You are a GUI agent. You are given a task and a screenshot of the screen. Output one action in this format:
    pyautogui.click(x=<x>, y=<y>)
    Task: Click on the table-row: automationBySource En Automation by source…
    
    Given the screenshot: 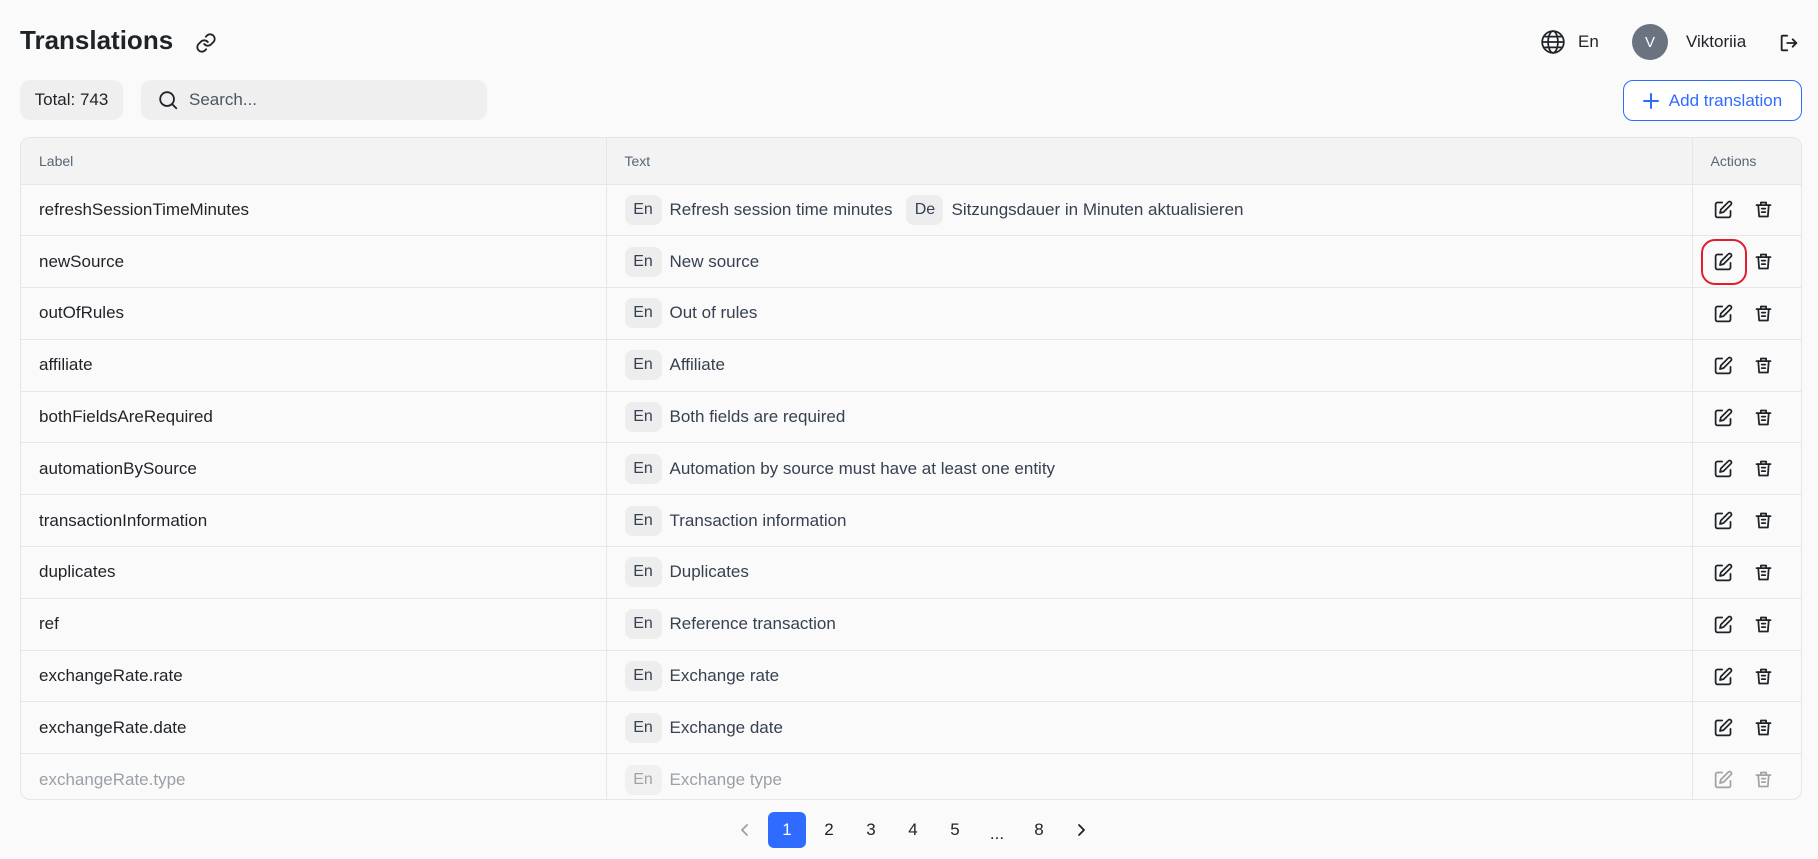 What is the action you would take?
    pyautogui.click(x=911, y=469)
    